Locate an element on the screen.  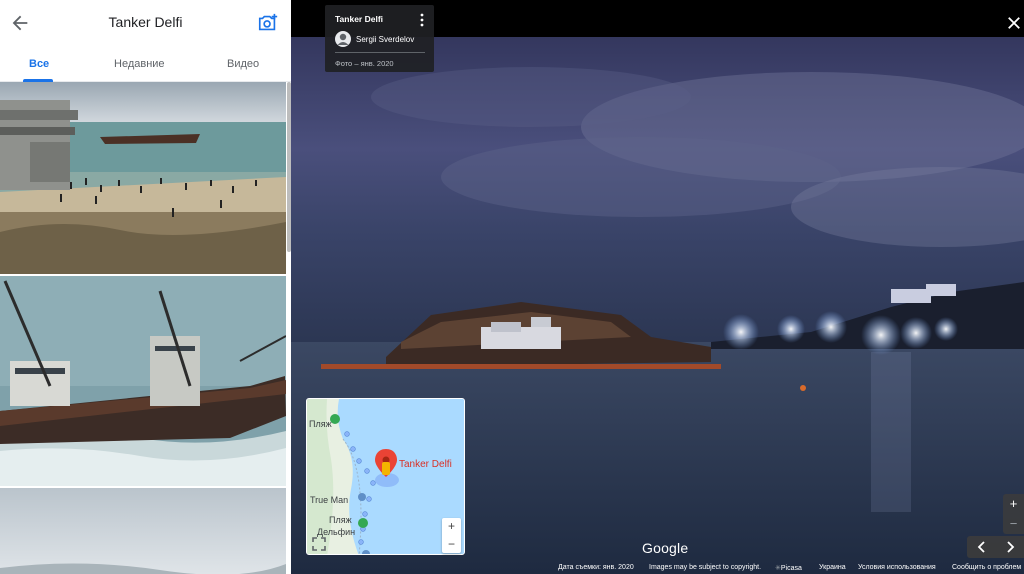
author-name: Sergii Sverdelov is located at coordinates (385, 39).